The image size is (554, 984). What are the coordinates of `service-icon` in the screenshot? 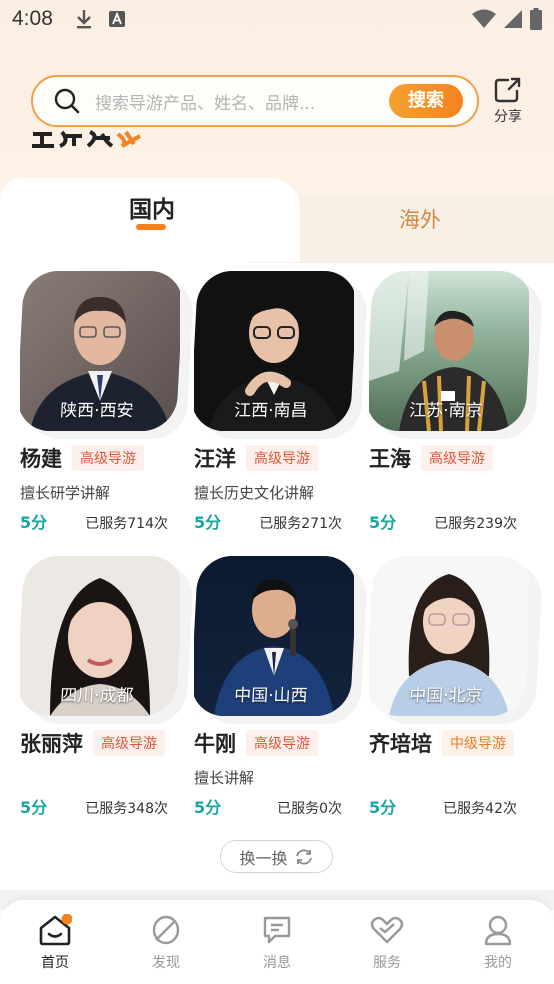 It's located at (387, 930).